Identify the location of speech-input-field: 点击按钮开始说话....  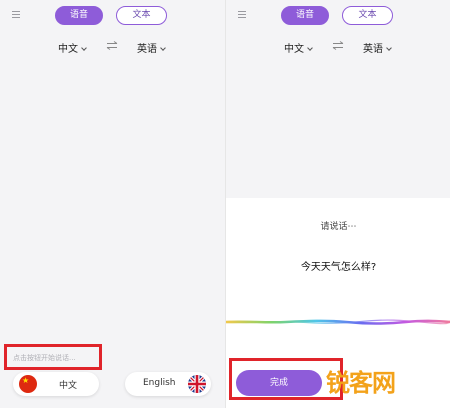
(53, 357).